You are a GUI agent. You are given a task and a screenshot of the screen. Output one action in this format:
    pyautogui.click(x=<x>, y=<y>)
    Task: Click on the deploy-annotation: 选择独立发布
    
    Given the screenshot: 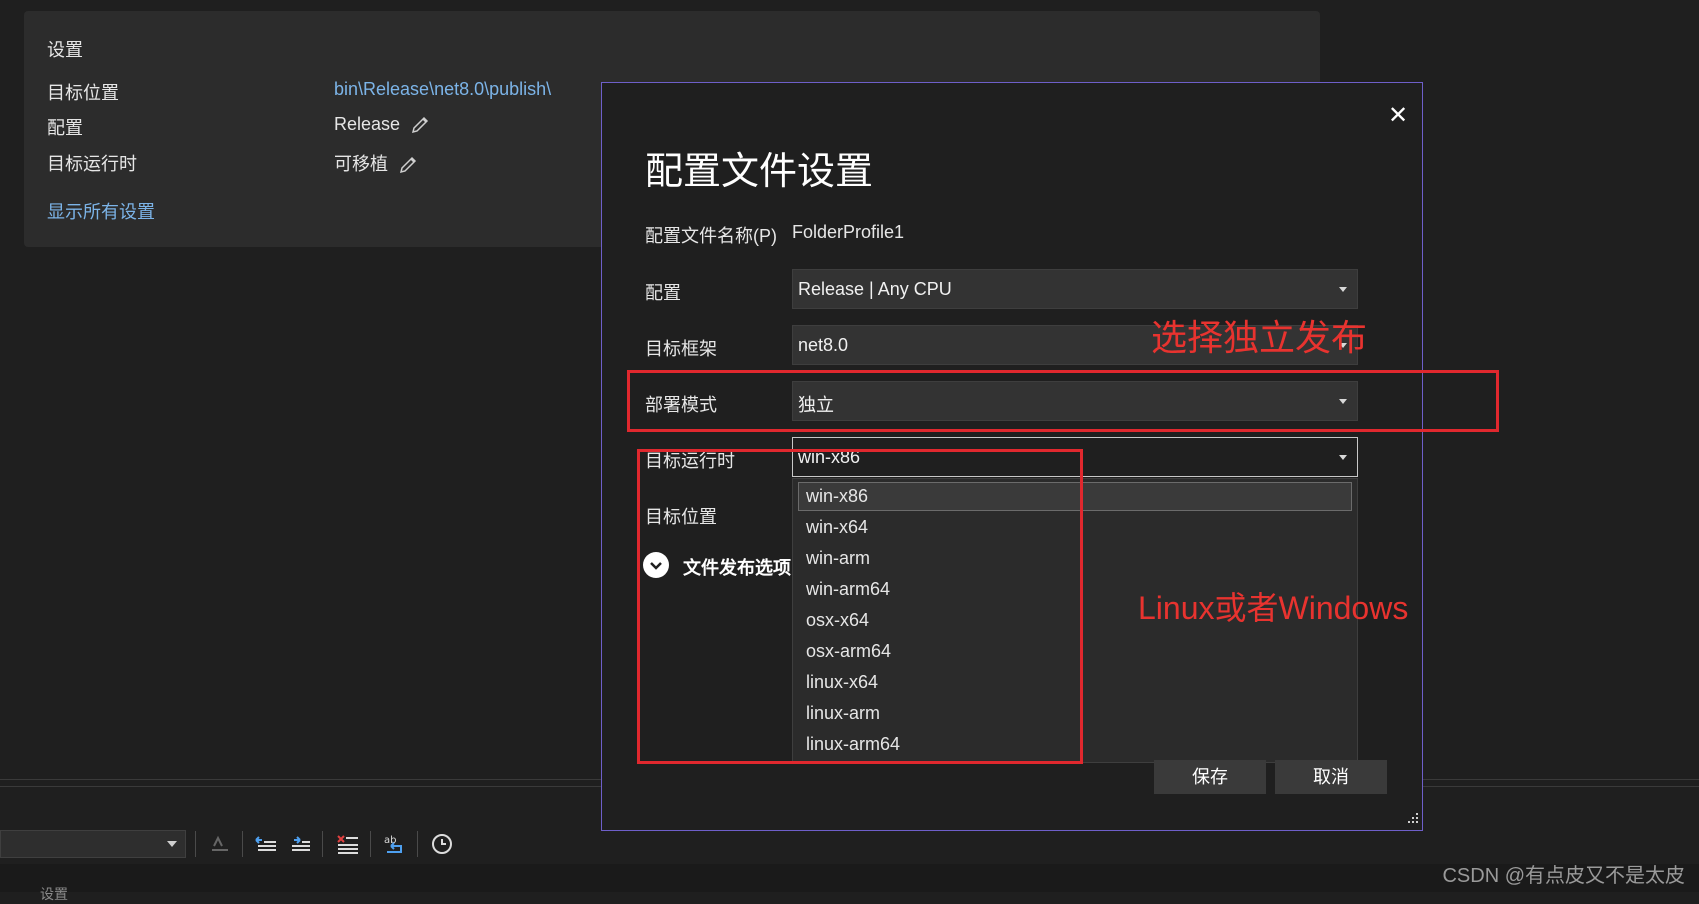 What is the action you would take?
    pyautogui.click(x=1259, y=337)
    